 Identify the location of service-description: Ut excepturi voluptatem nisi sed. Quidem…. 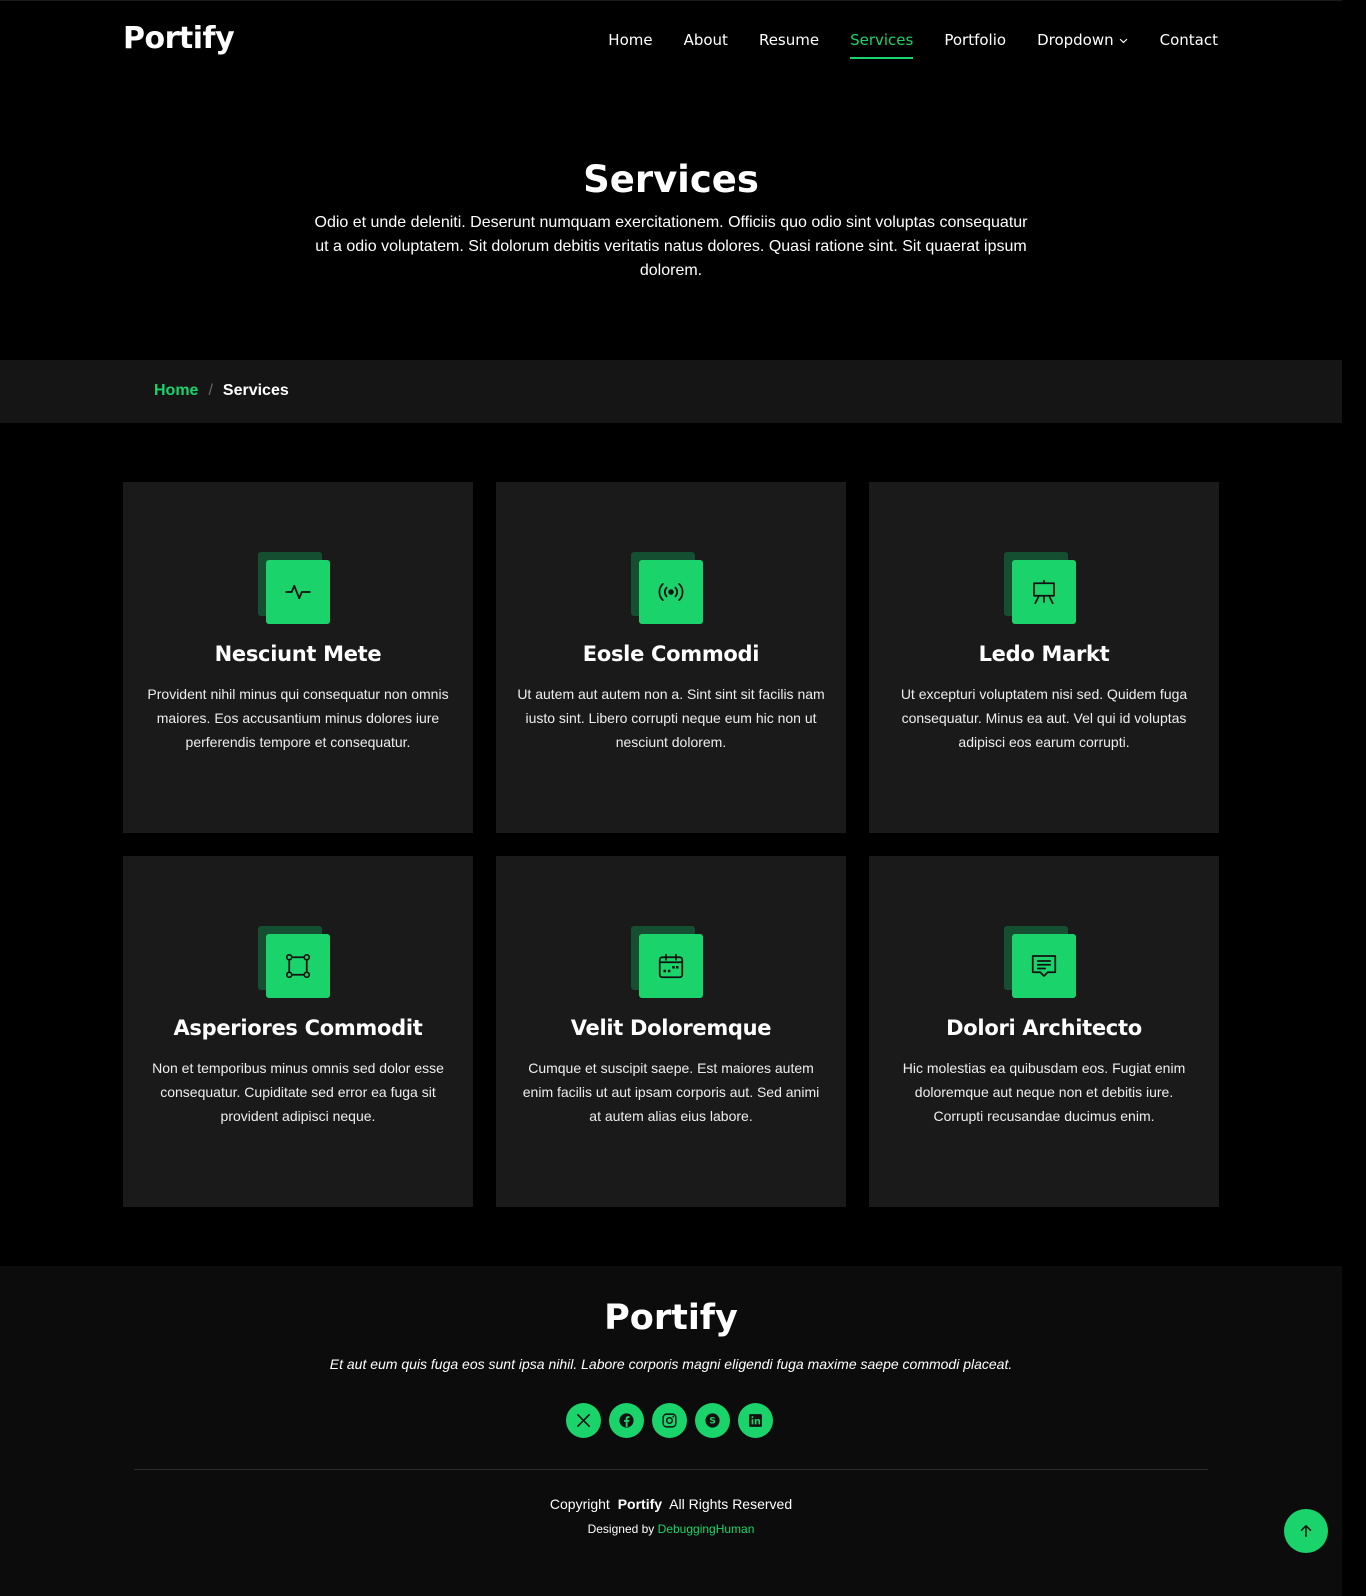
(1044, 718).